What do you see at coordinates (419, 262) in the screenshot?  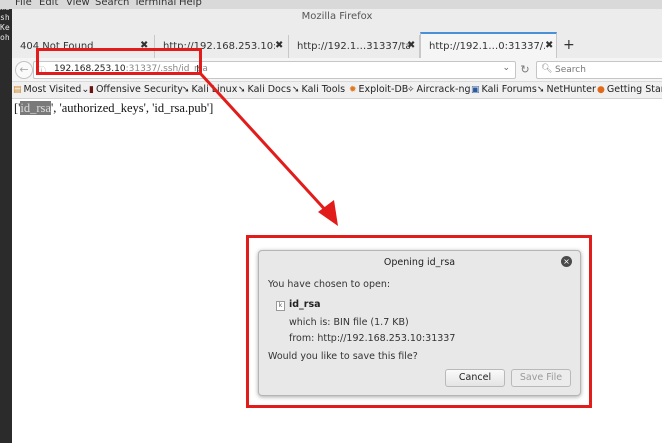 I see `dialog-title: Opening id_rsa` at bounding box center [419, 262].